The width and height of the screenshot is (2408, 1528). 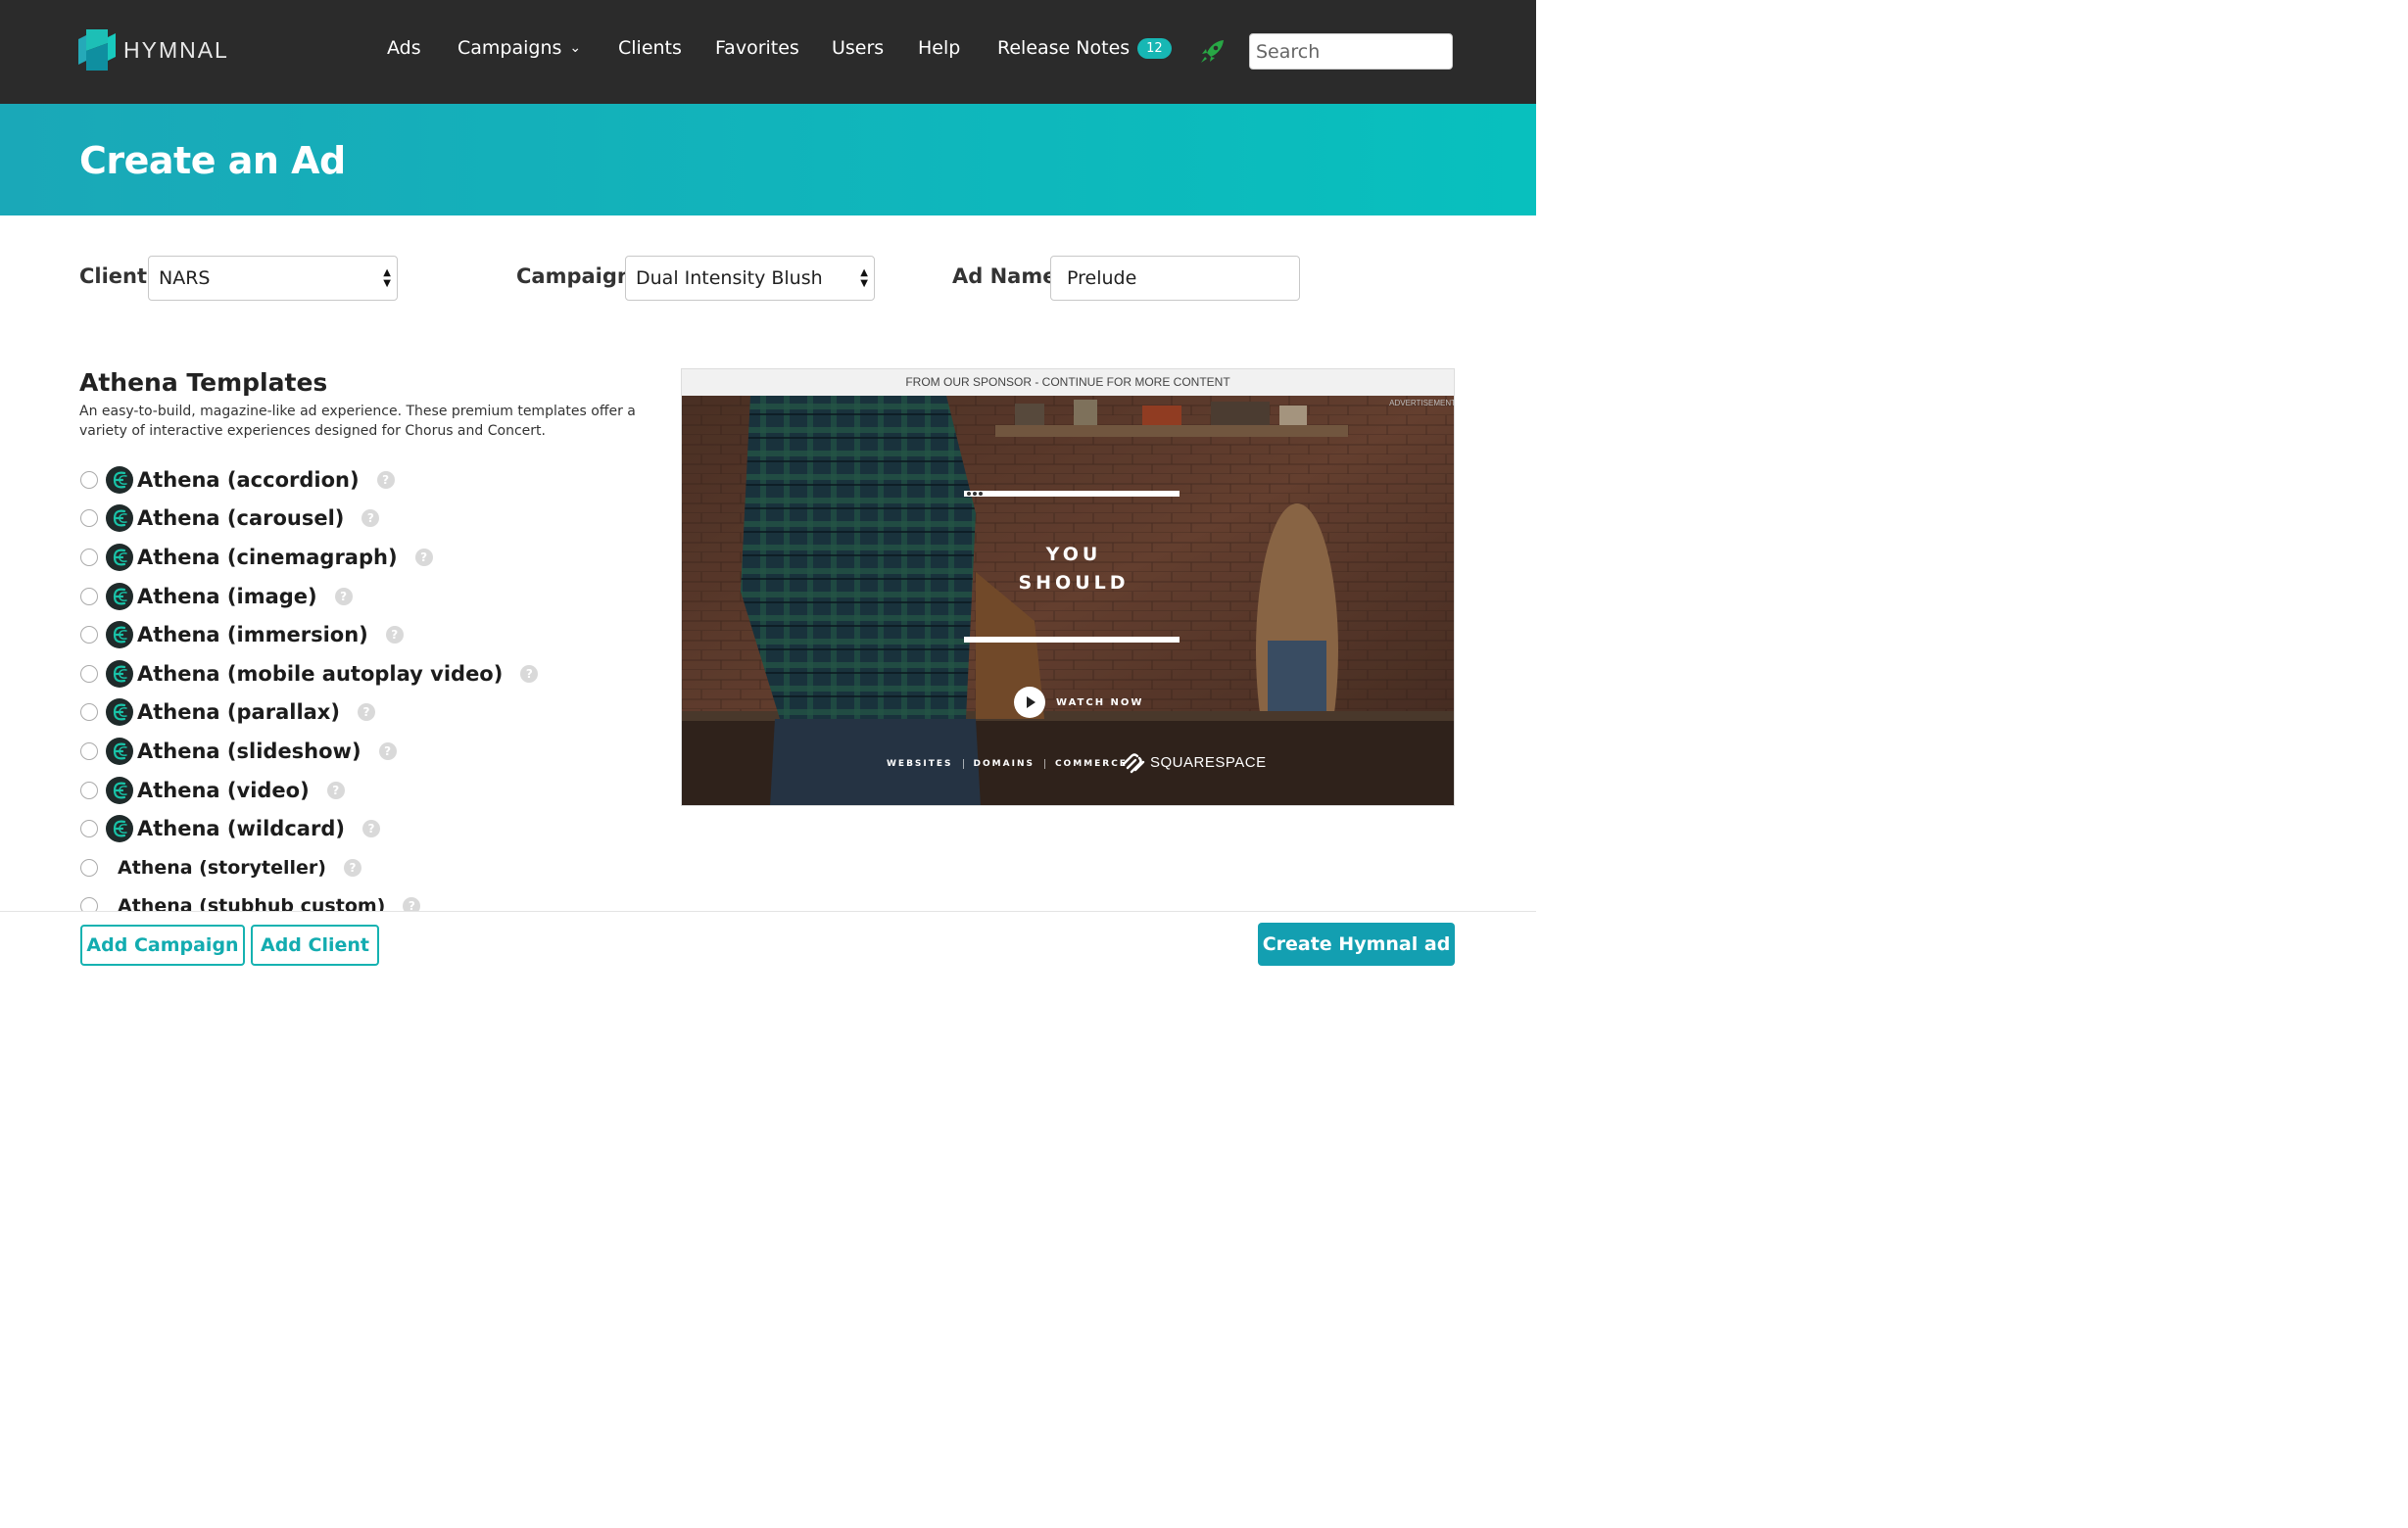 What do you see at coordinates (252, 635) in the screenshot?
I see `template-name: Athena (immersion)` at bounding box center [252, 635].